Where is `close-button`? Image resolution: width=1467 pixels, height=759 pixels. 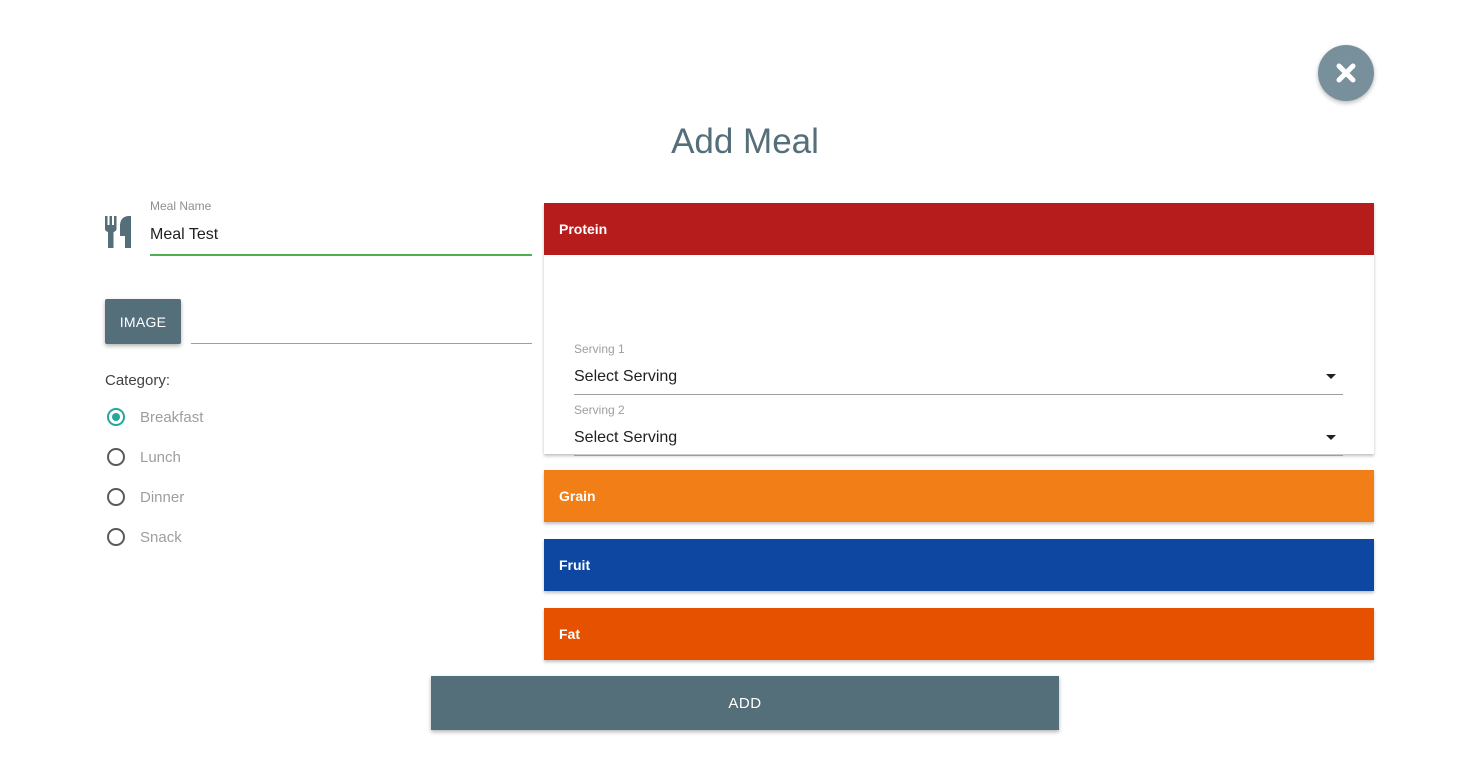
close-button is located at coordinates (1346, 73).